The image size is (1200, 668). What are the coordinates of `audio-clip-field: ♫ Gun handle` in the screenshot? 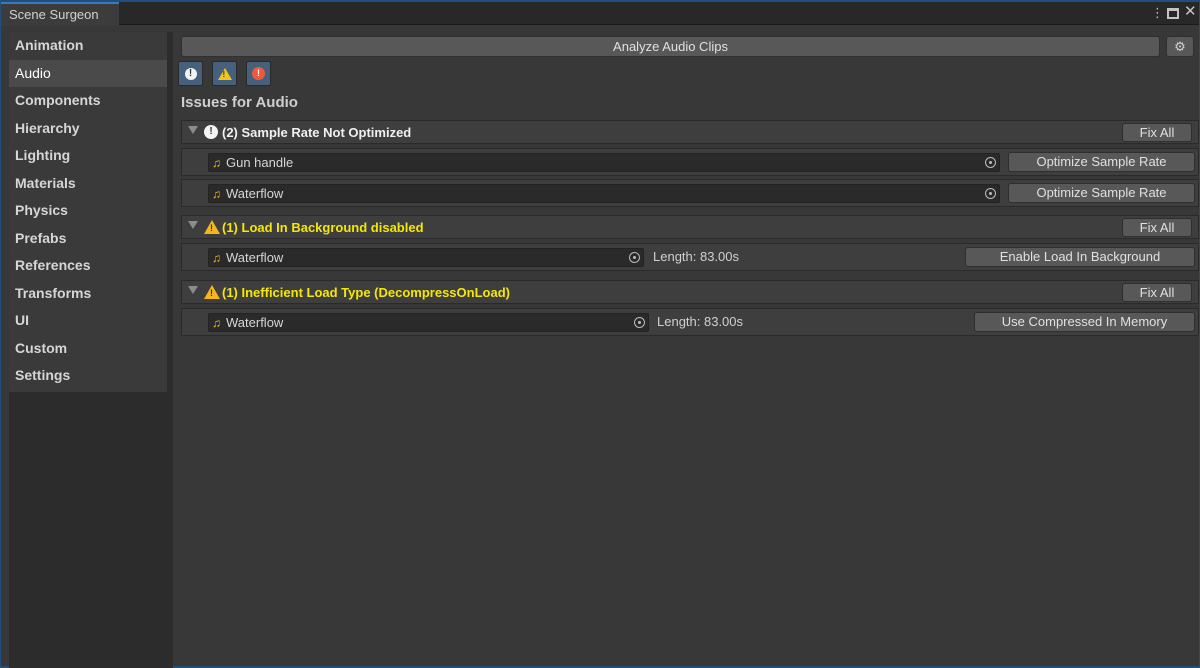 It's located at (604, 162).